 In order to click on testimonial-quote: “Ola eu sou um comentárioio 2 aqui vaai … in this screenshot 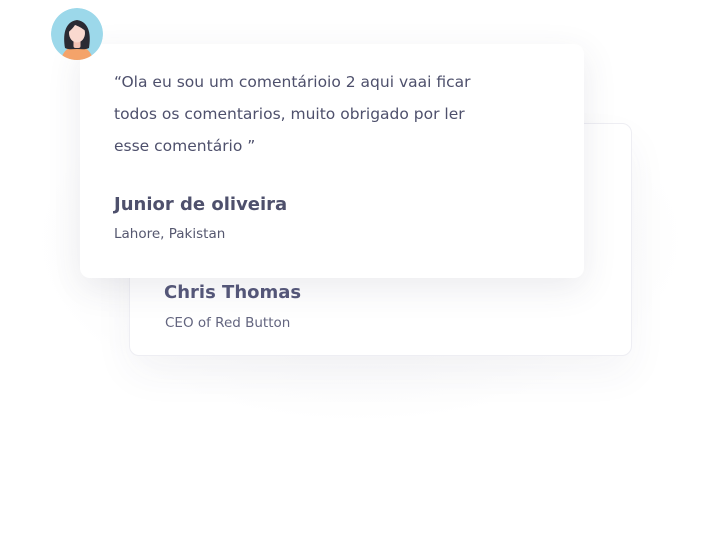, I will do `click(292, 114)`.